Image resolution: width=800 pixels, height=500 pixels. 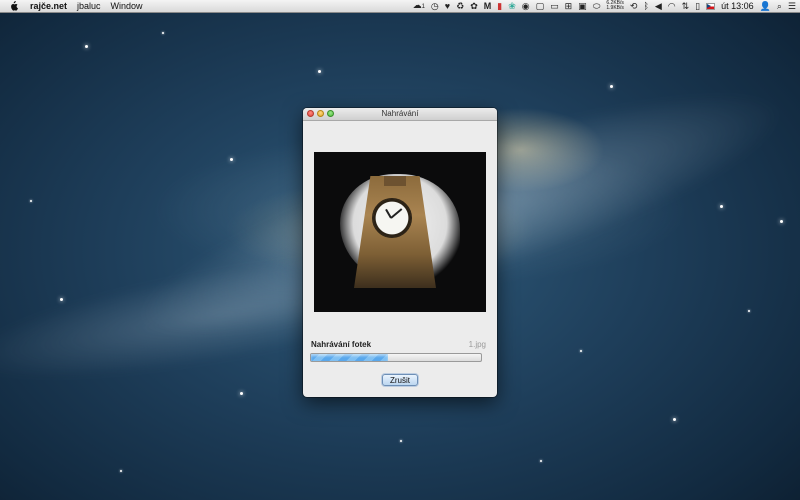 I want to click on net-download: 1.9KB/s, so click(x=615, y=8).